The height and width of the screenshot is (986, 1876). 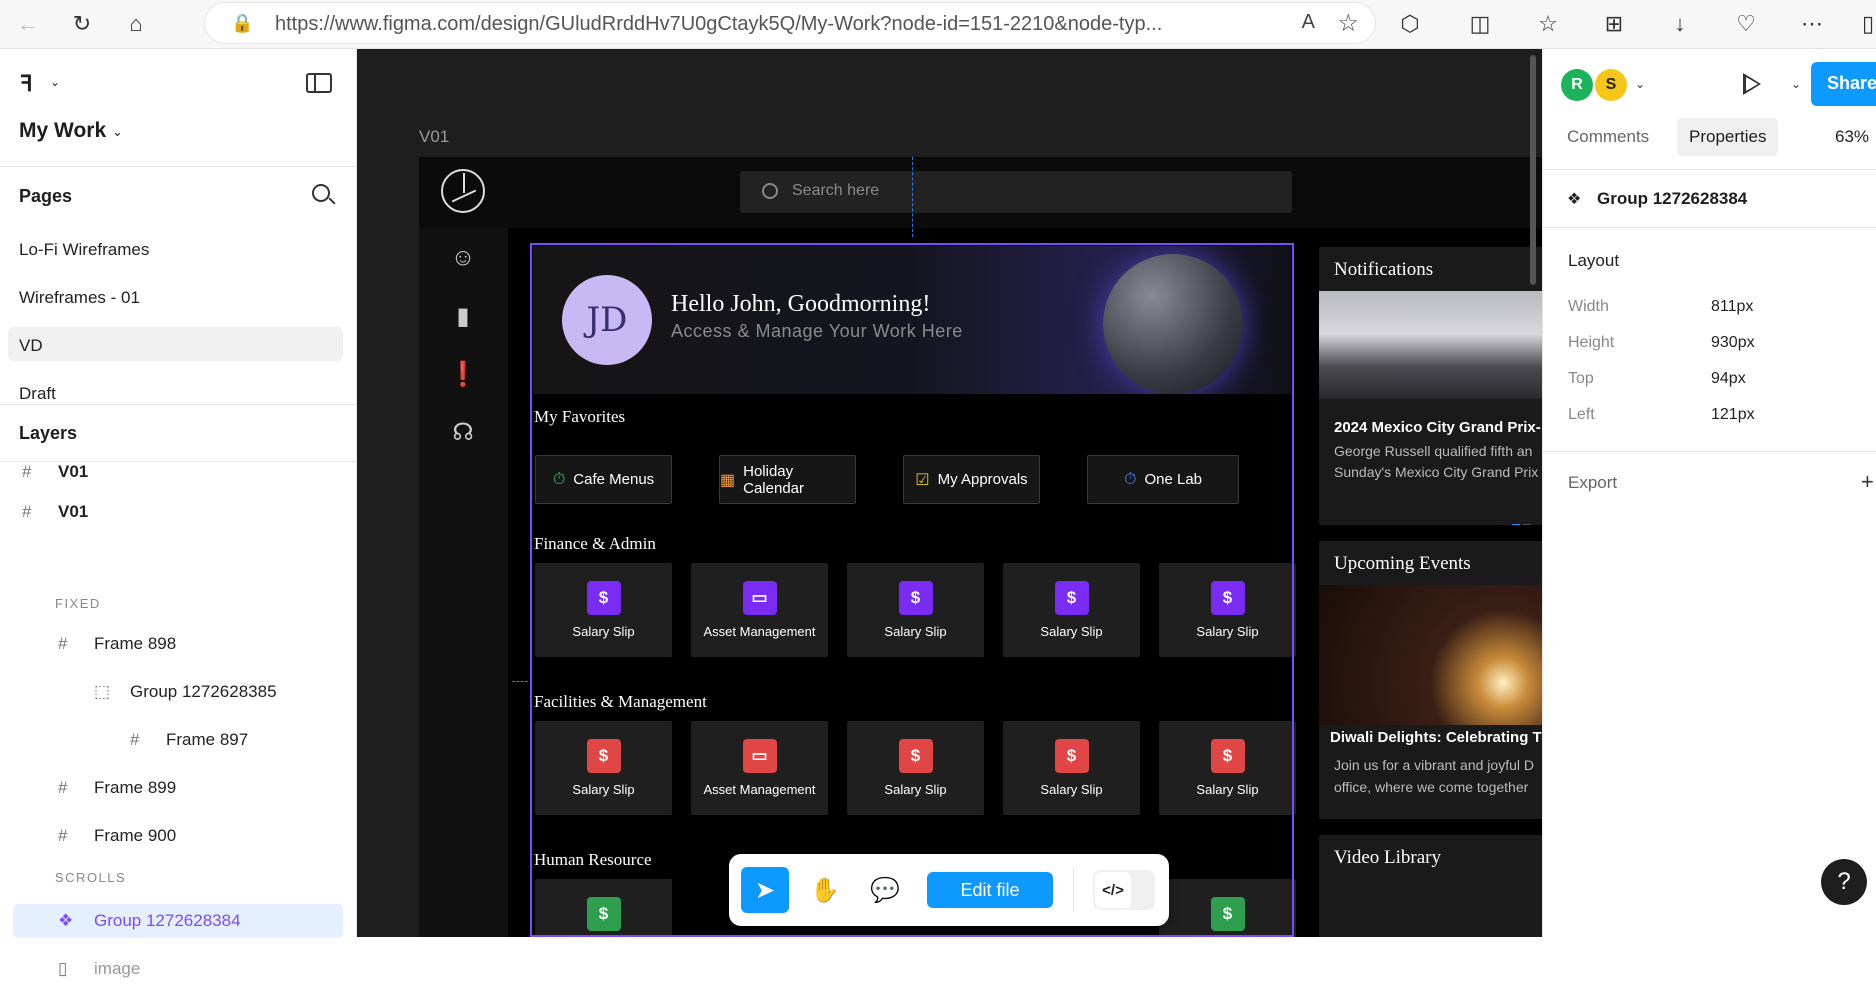 I want to click on chart-icon: ▮, so click(x=463, y=316).